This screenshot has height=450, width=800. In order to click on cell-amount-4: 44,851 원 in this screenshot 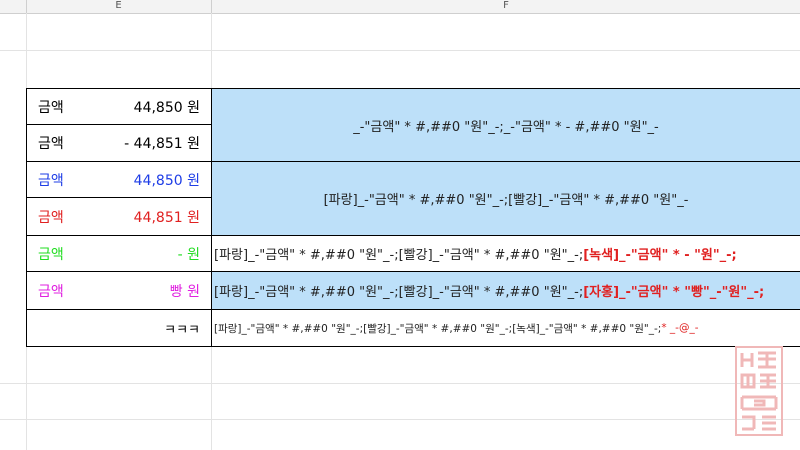, I will do `click(150, 216)`.